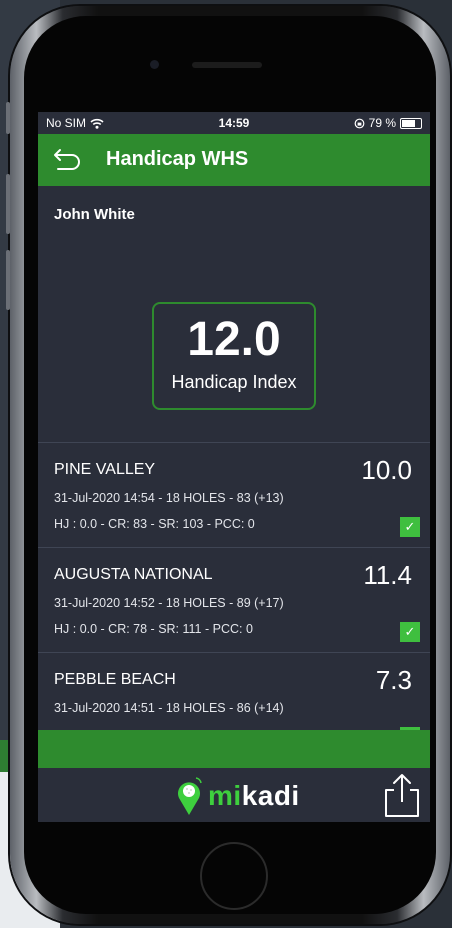 Image resolution: width=452 pixels, height=928 pixels. I want to click on status-bar: No SIM 14:59 79 %, so click(234, 123).